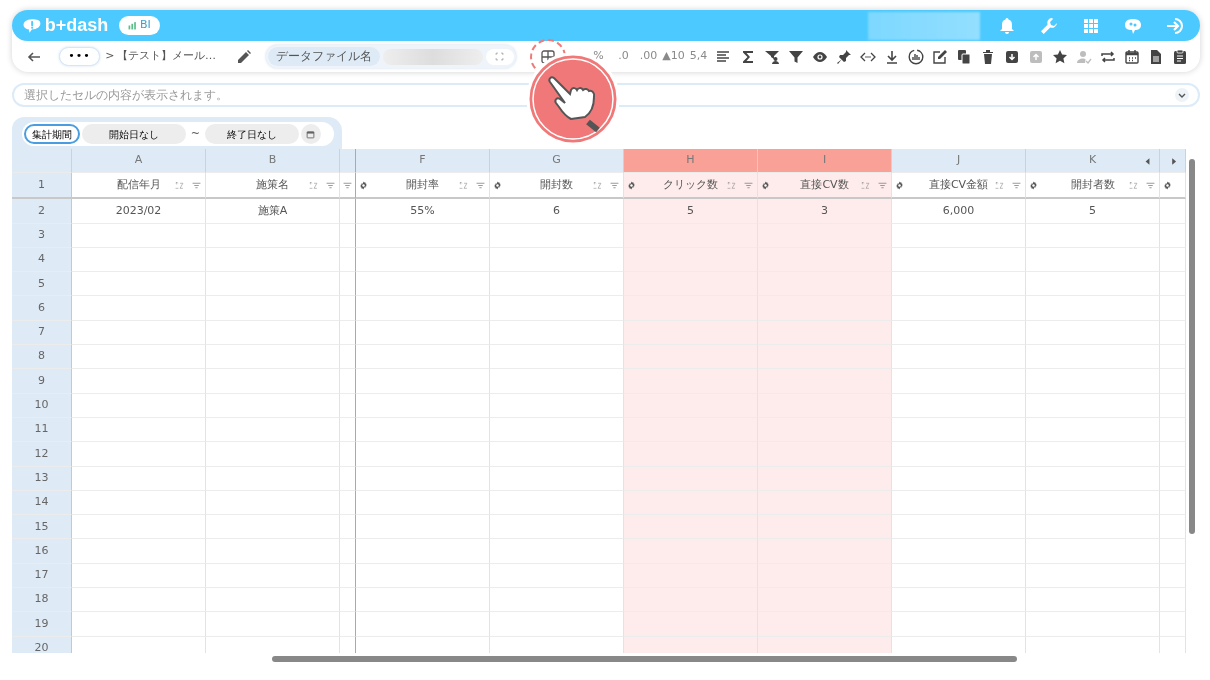 This screenshot has width=1210, height=680. I want to click on row-number: 13, so click(42, 478).